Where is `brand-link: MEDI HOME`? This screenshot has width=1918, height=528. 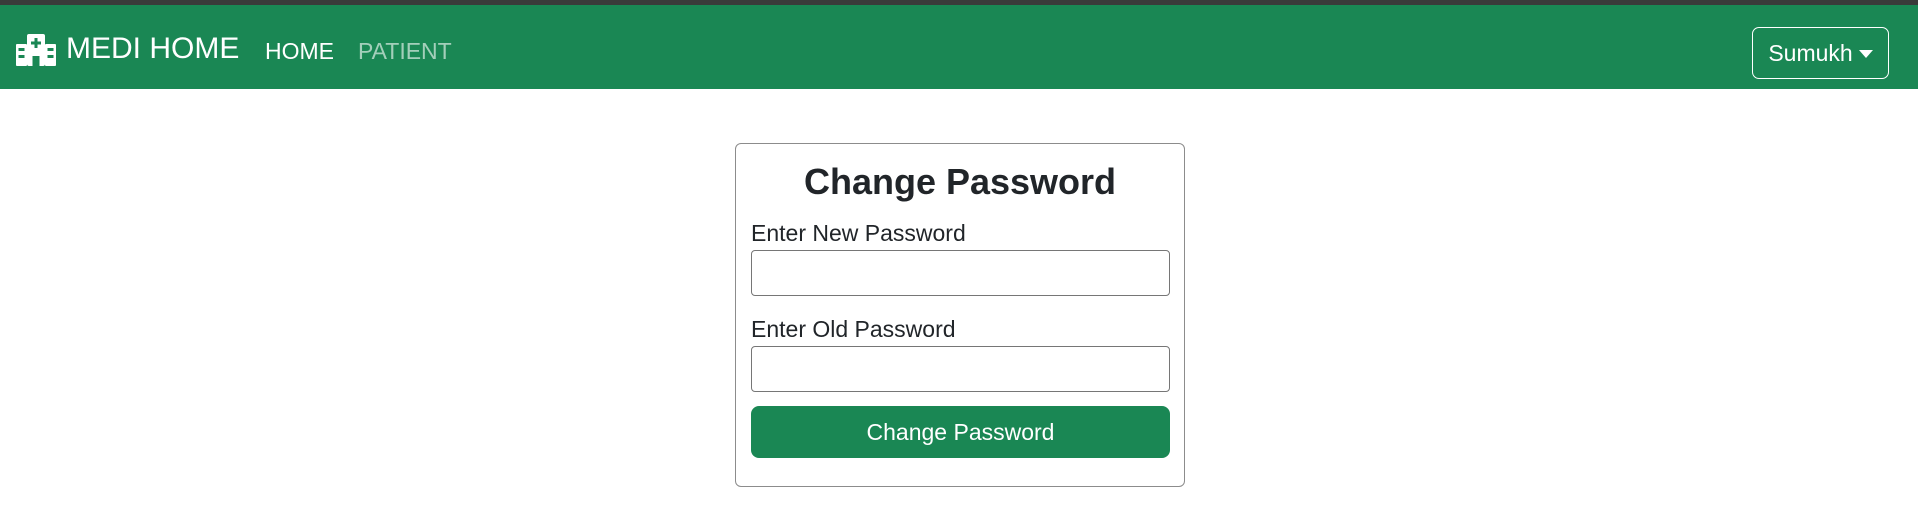 brand-link: MEDI HOME is located at coordinates (127, 49).